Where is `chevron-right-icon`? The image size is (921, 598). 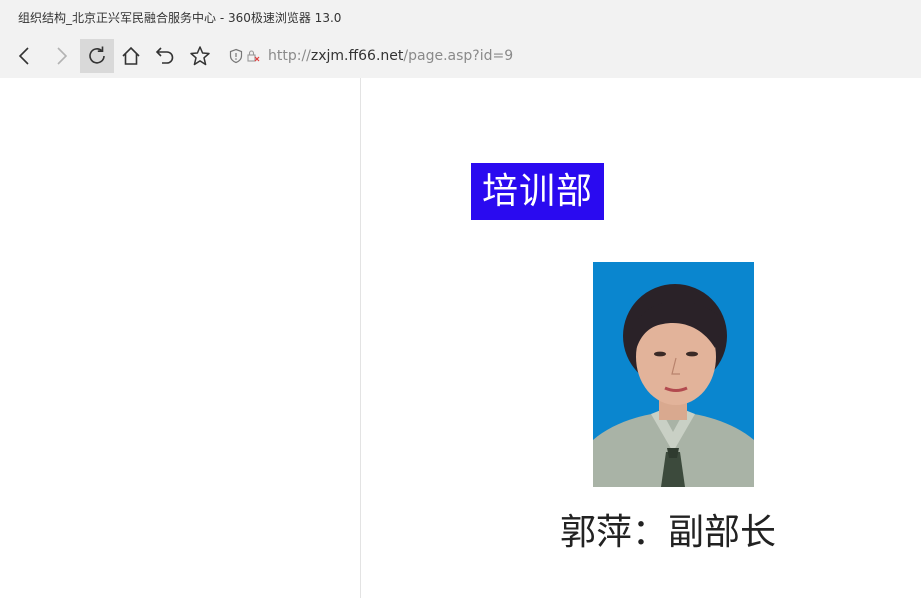 chevron-right-icon is located at coordinates (62, 56).